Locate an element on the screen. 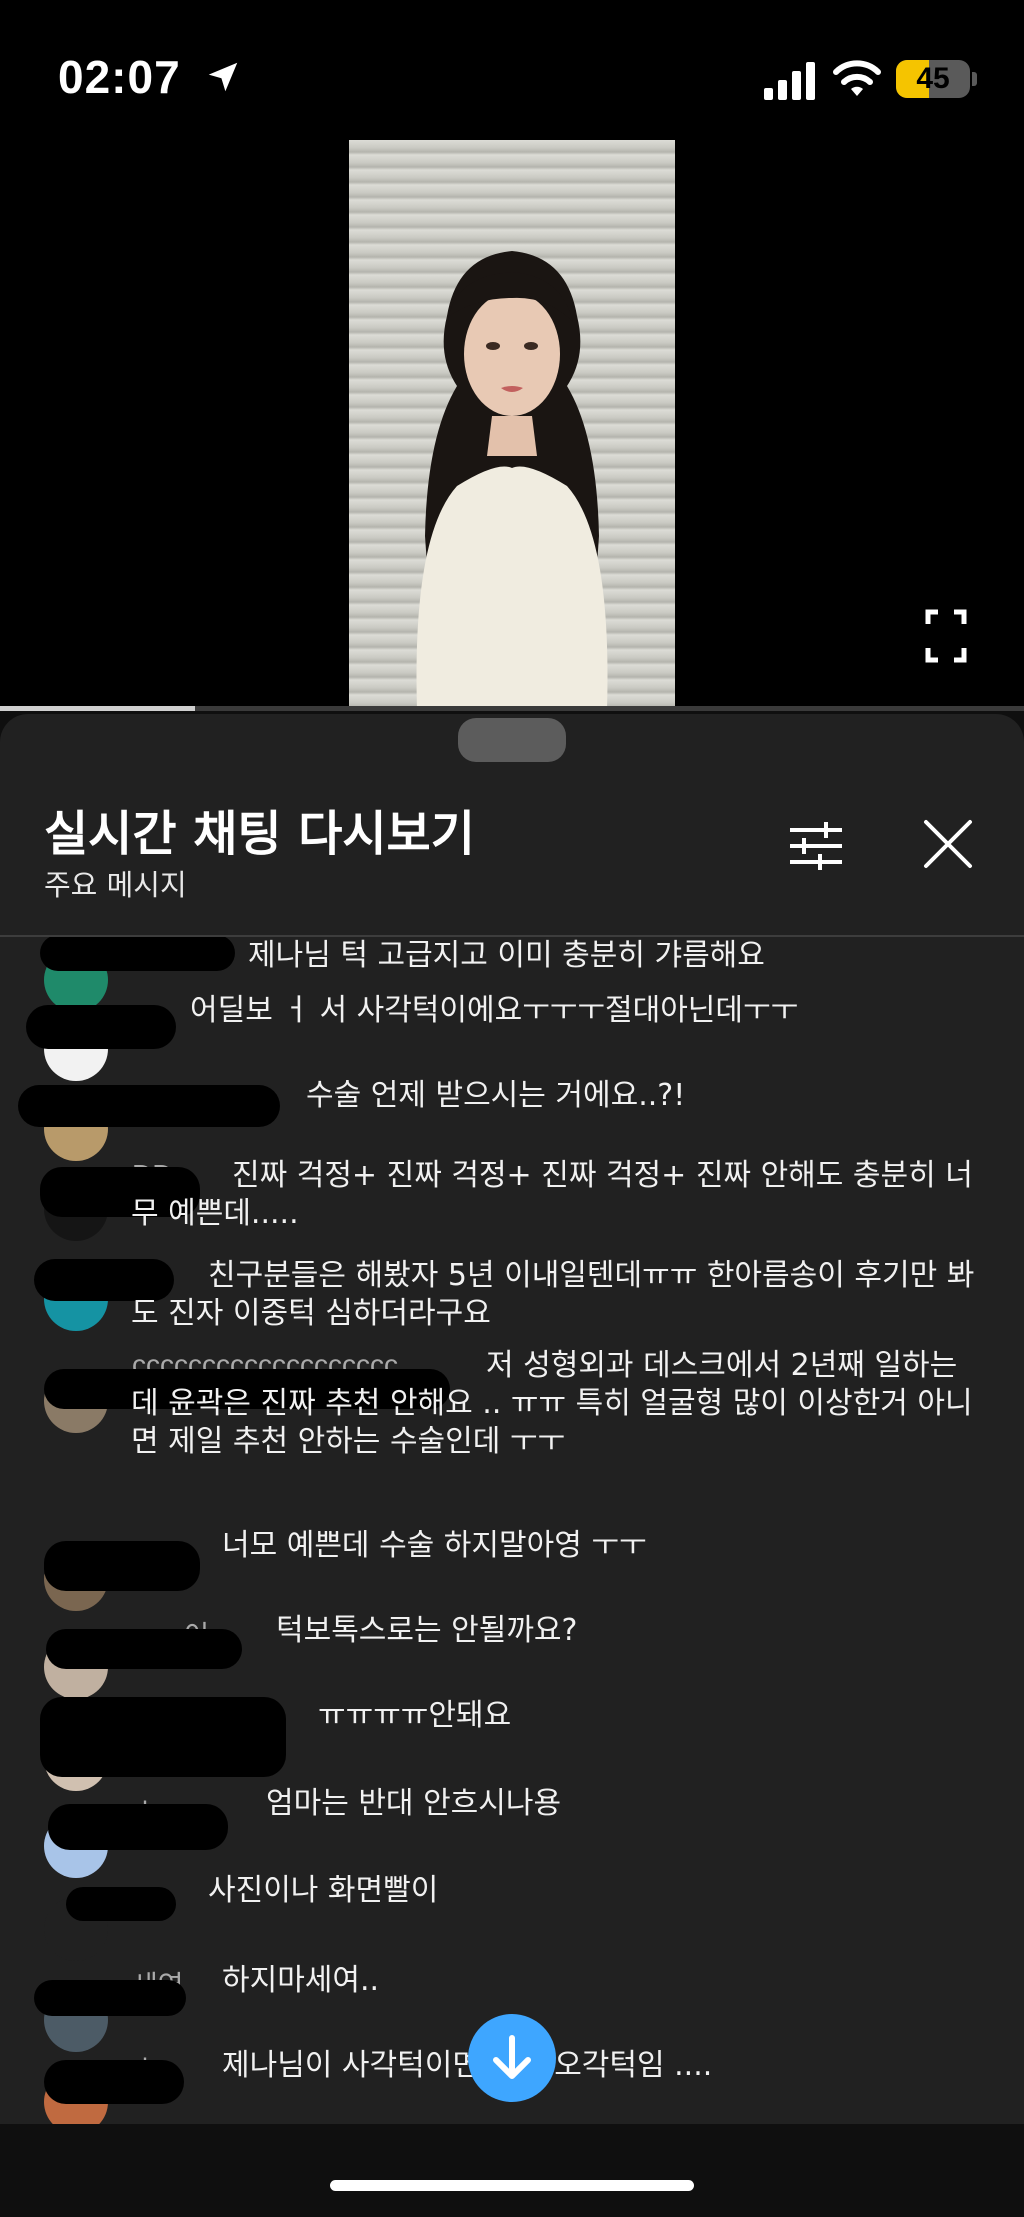 The image size is (1024, 2217). message-text: 하지마세여.. is located at coordinates (301, 1980).